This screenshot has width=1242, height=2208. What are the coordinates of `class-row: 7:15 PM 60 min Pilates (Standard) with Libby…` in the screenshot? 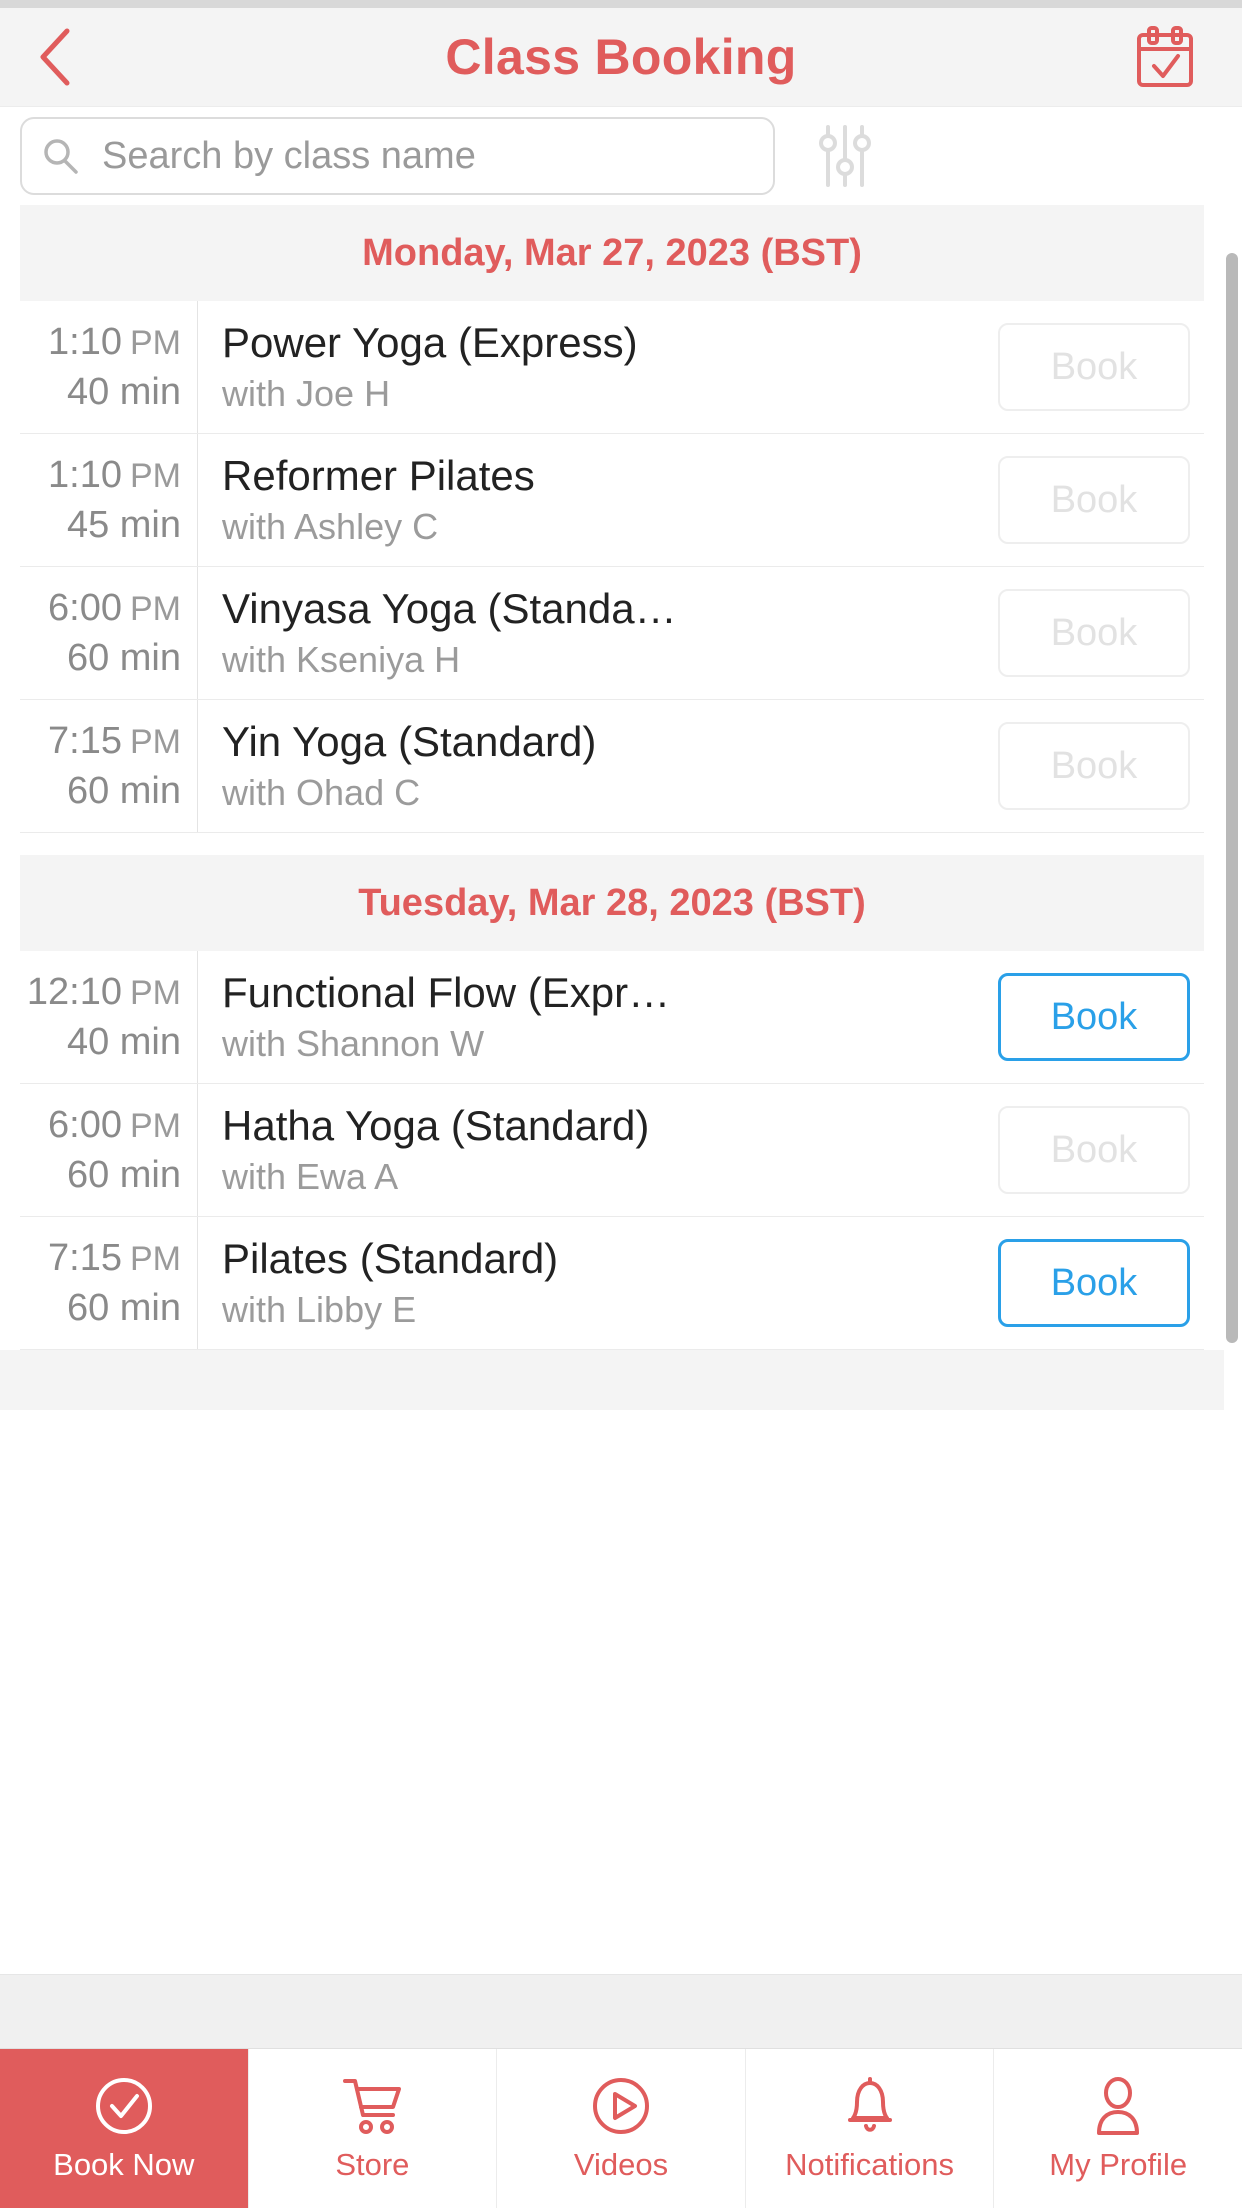 It's located at (612, 1283).